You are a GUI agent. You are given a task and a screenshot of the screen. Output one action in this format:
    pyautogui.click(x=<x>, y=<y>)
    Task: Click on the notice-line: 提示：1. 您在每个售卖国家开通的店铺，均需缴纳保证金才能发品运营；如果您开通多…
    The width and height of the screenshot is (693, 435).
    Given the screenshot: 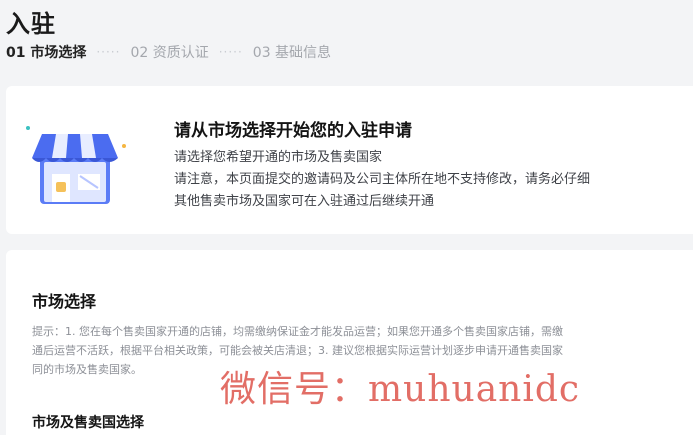 What is the action you would take?
    pyautogui.click(x=297, y=331)
    